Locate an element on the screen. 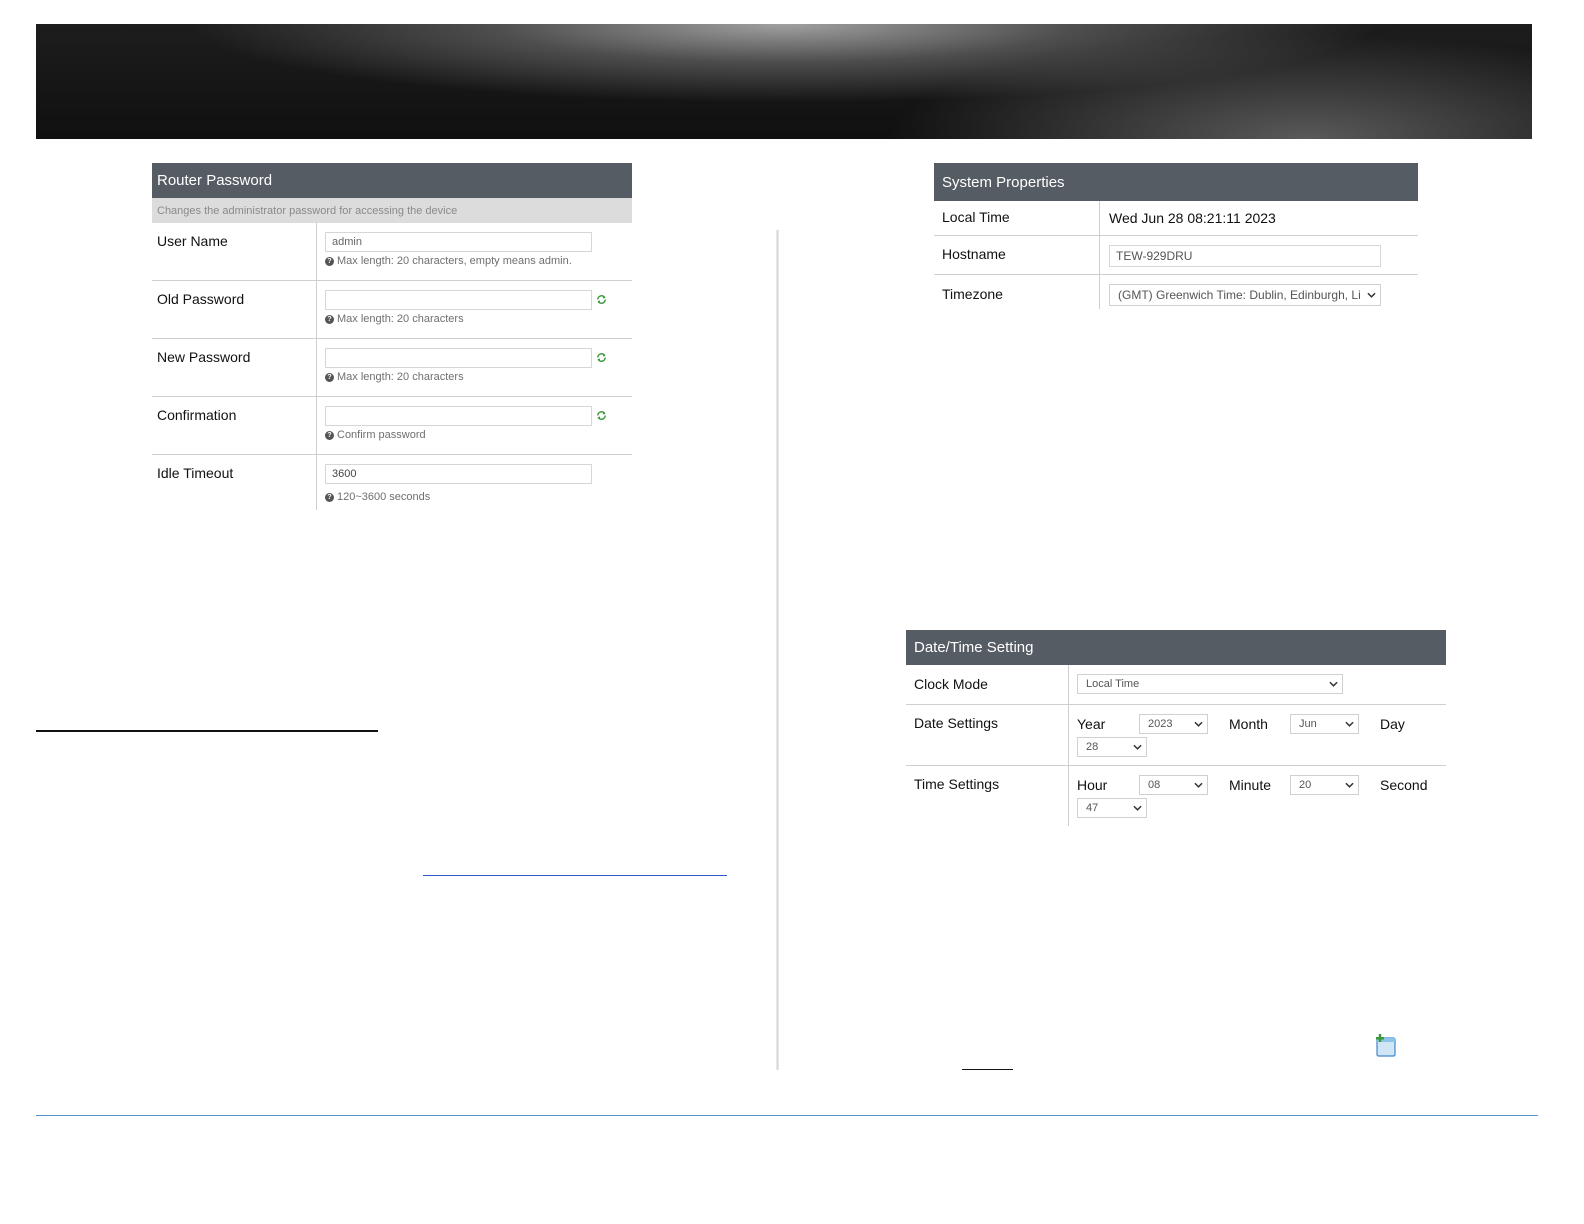 The width and height of the screenshot is (1584, 1224). clock-mode-row: Clock Mode Local Time is located at coordinates (1176, 685).